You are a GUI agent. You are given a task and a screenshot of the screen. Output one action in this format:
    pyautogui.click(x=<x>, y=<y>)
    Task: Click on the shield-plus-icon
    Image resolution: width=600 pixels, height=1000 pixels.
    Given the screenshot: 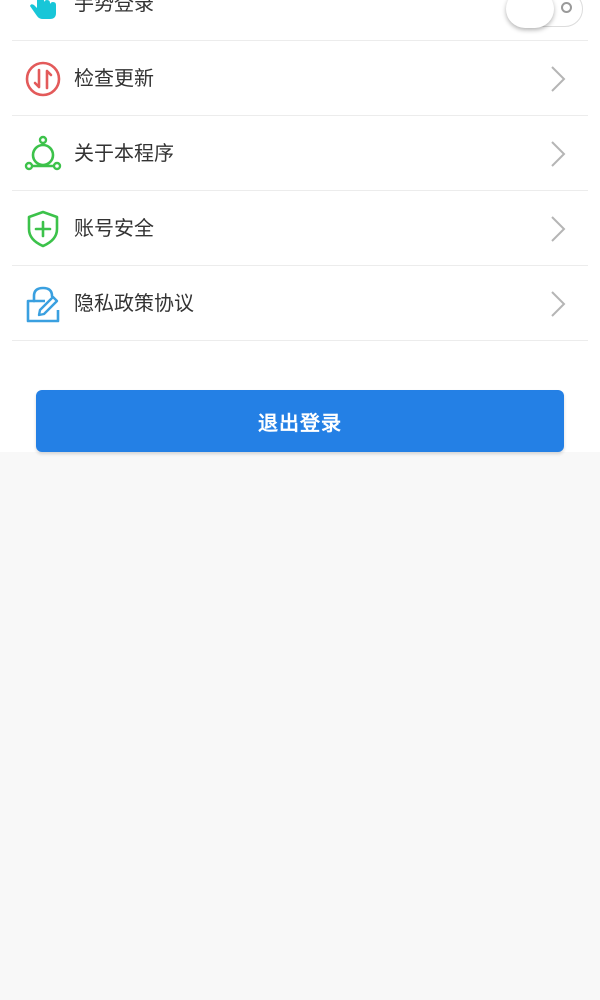 What is the action you would take?
    pyautogui.click(x=43, y=229)
    